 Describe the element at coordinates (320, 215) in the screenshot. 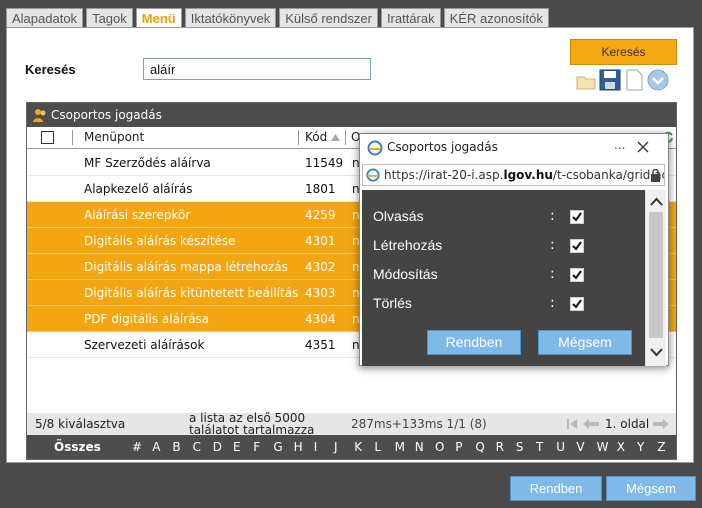

I see `row-kod: 4259` at that location.